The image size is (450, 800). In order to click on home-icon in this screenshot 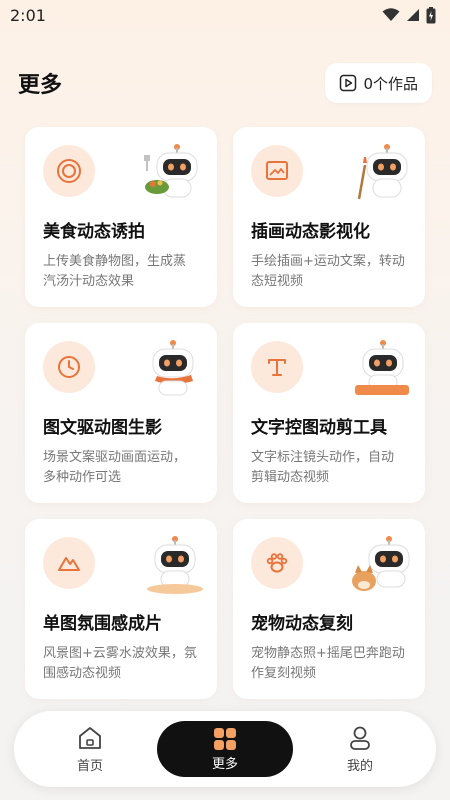, I will do `click(90, 737)`.